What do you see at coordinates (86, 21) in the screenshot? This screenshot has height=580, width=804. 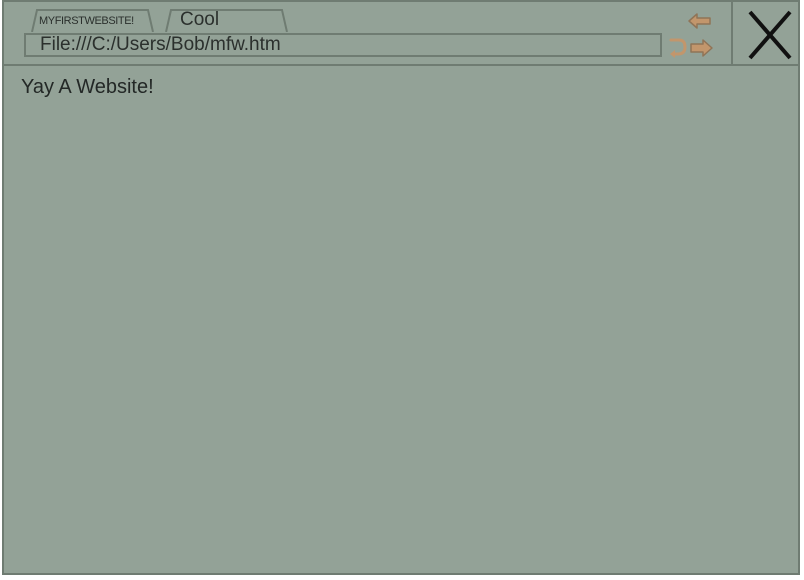 I see `tab-label: MYFIRSTWEBSITE!` at bounding box center [86, 21].